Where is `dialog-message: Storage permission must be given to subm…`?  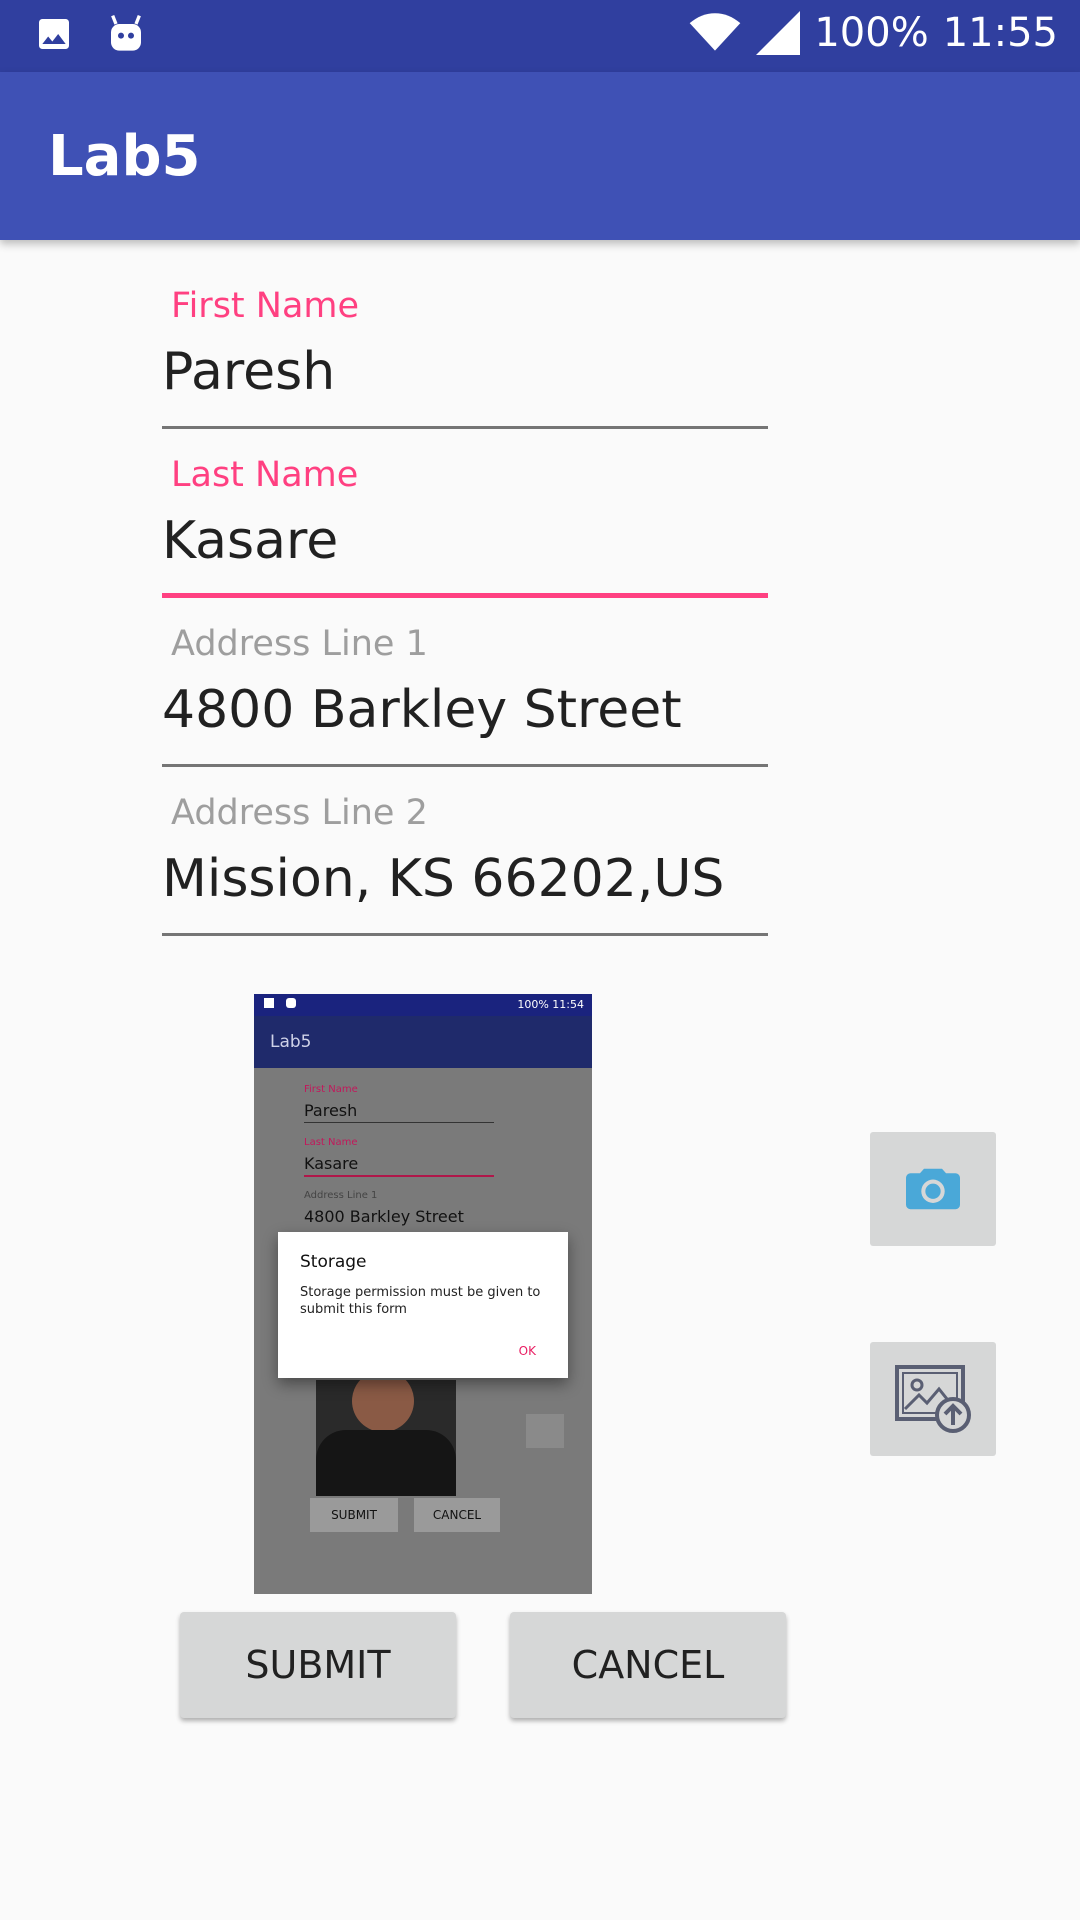
dialog-message: Storage permission must be given to subm… is located at coordinates (420, 1301).